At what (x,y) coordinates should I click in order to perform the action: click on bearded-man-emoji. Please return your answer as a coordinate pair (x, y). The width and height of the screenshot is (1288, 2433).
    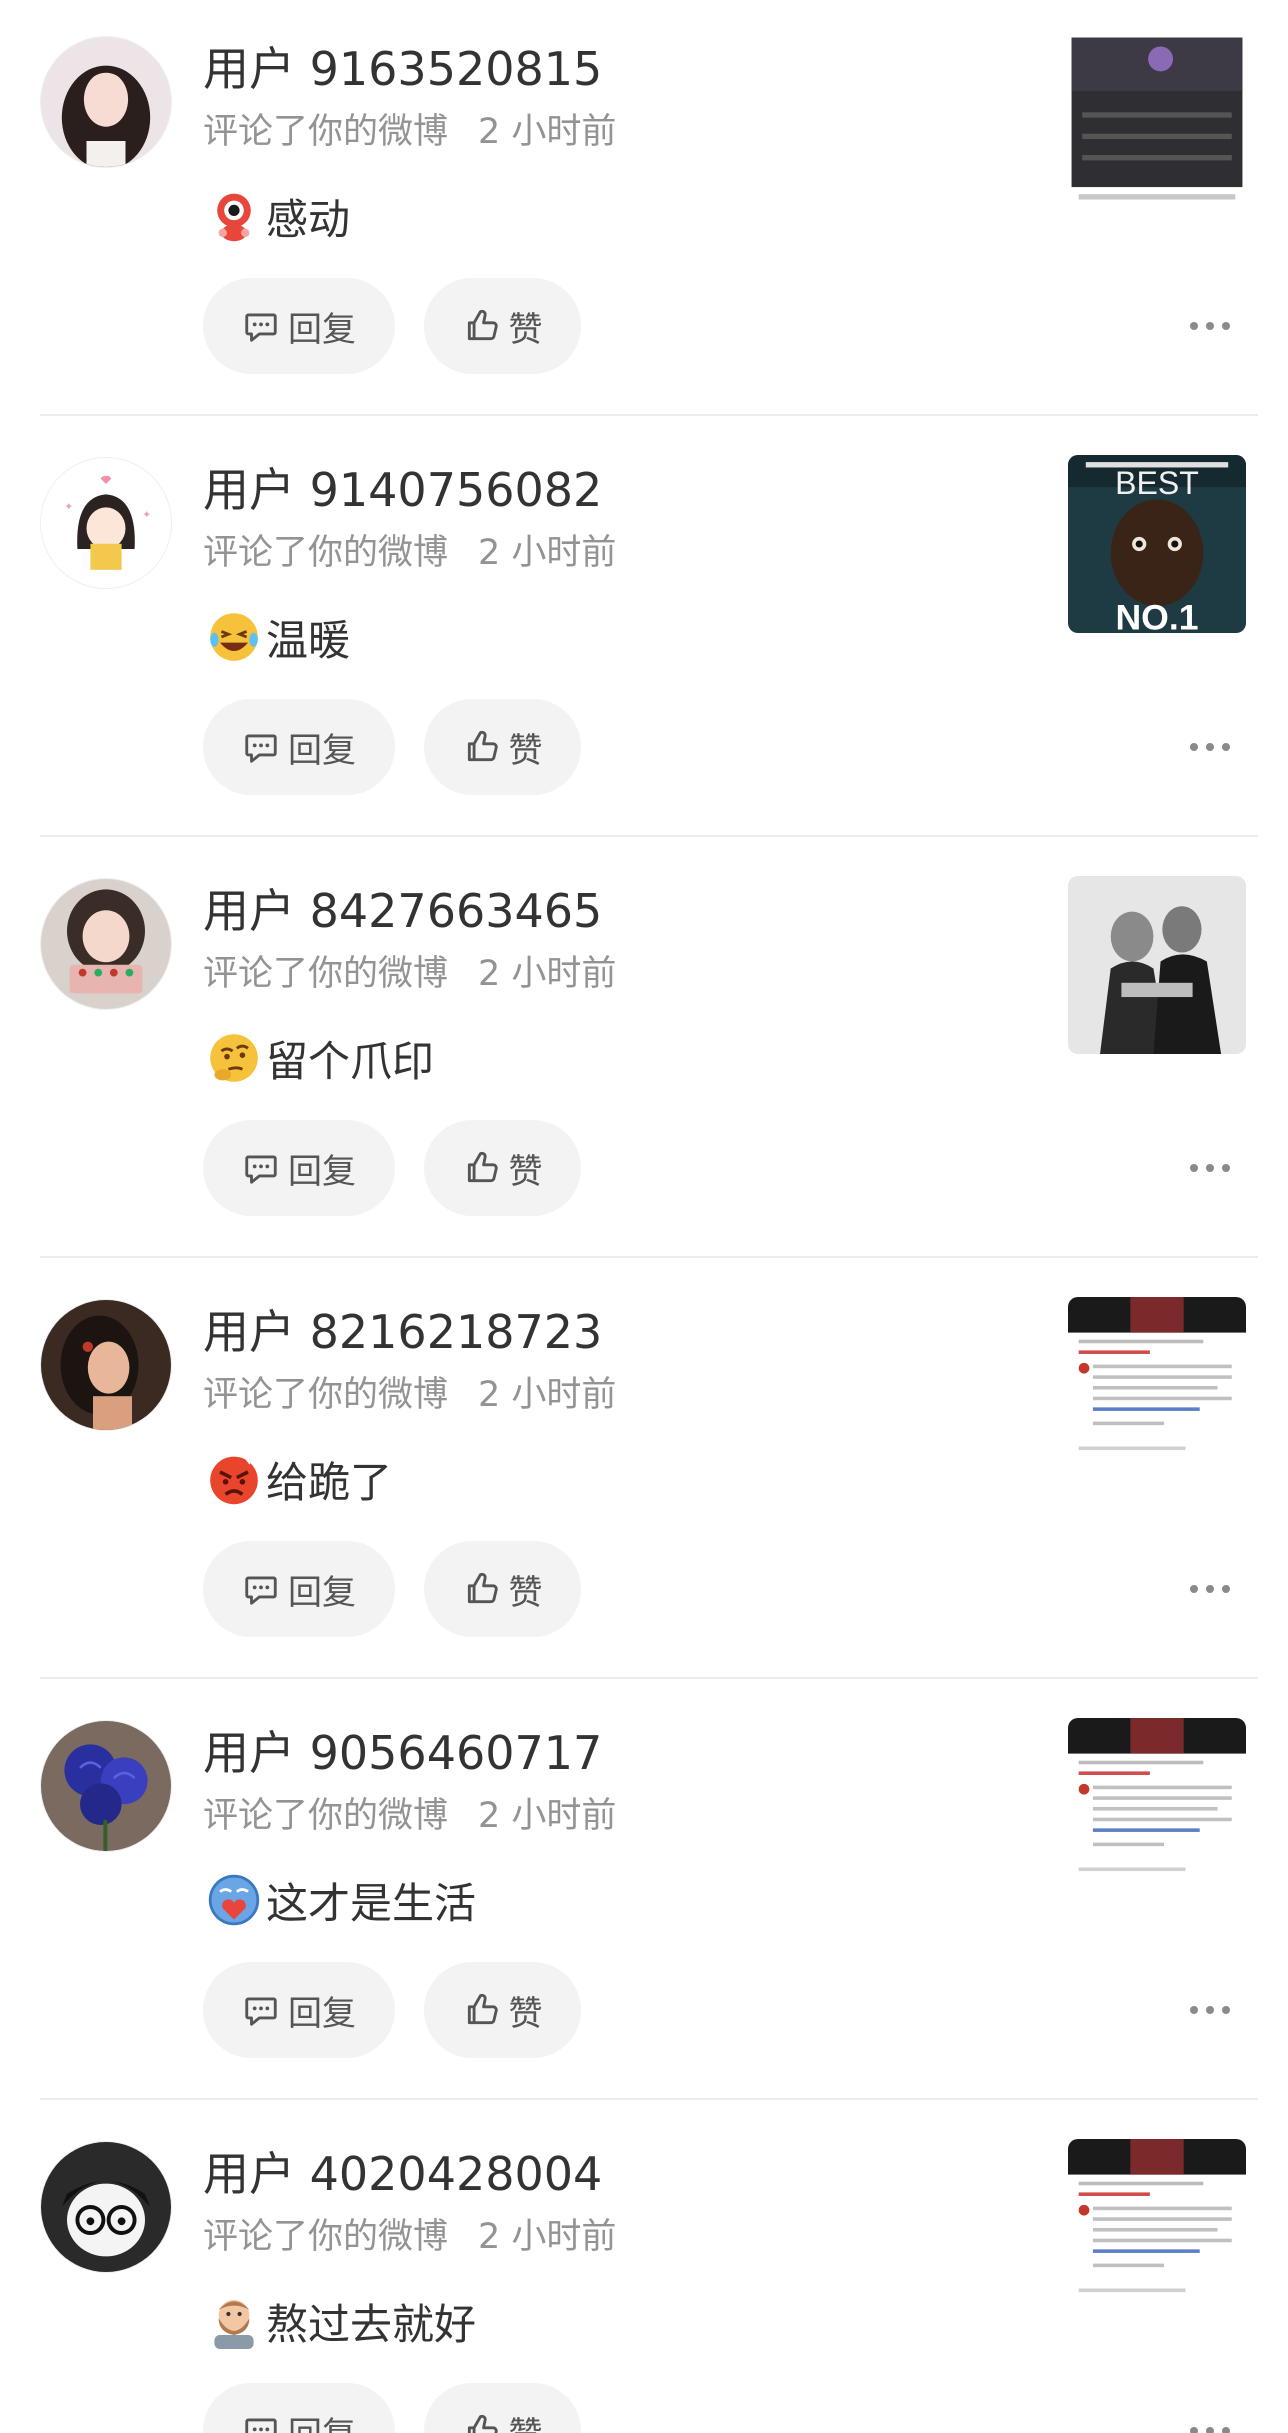
    Looking at the image, I should click on (234, 2321).